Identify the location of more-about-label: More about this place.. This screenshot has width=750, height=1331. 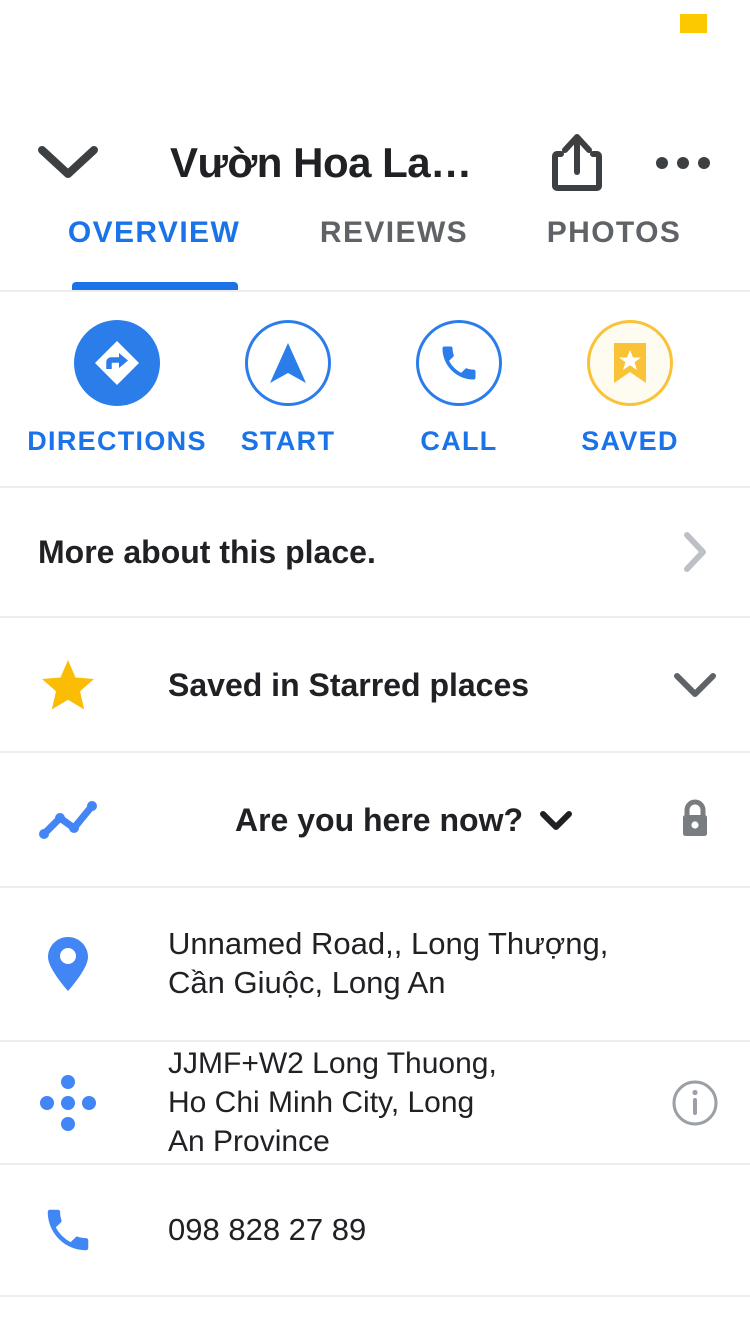
(207, 552).